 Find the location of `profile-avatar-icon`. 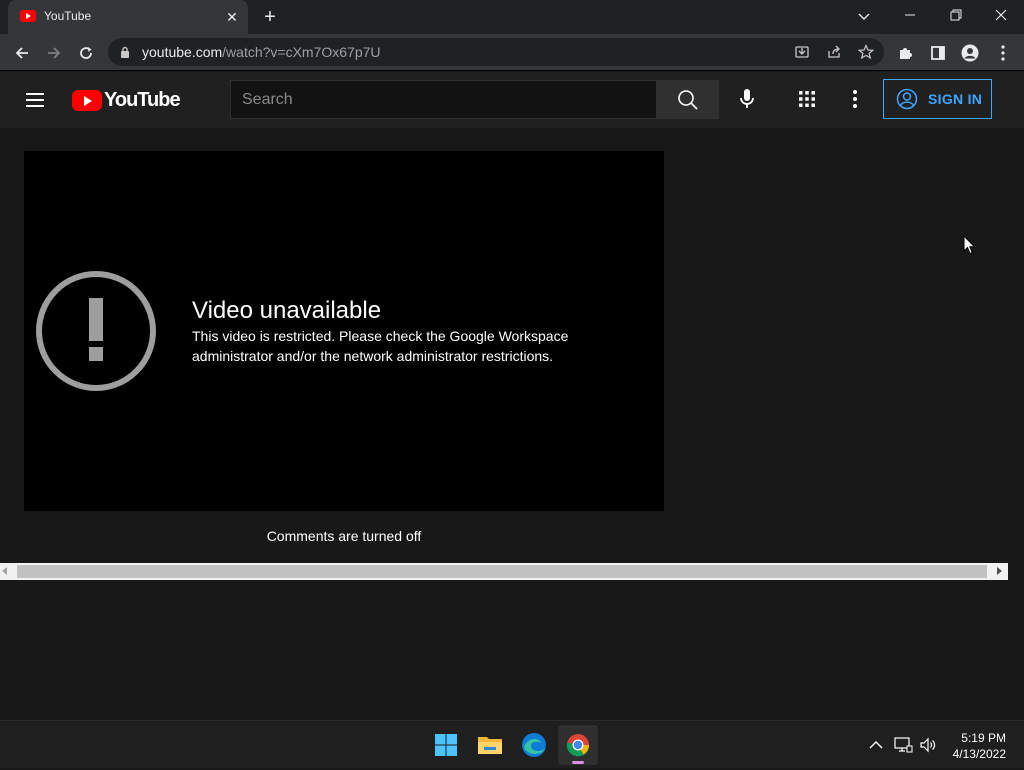

profile-avatar-icon is located at coordinates (970, 53).